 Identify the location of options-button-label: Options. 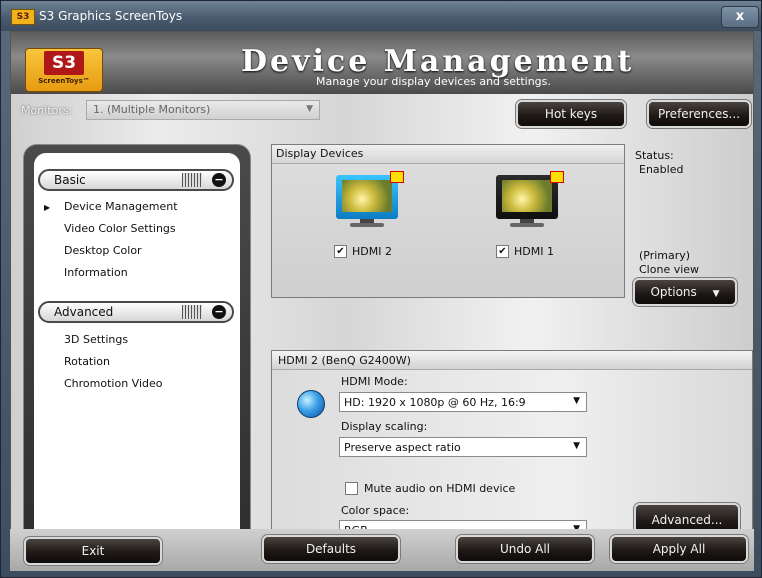
(673, 292).